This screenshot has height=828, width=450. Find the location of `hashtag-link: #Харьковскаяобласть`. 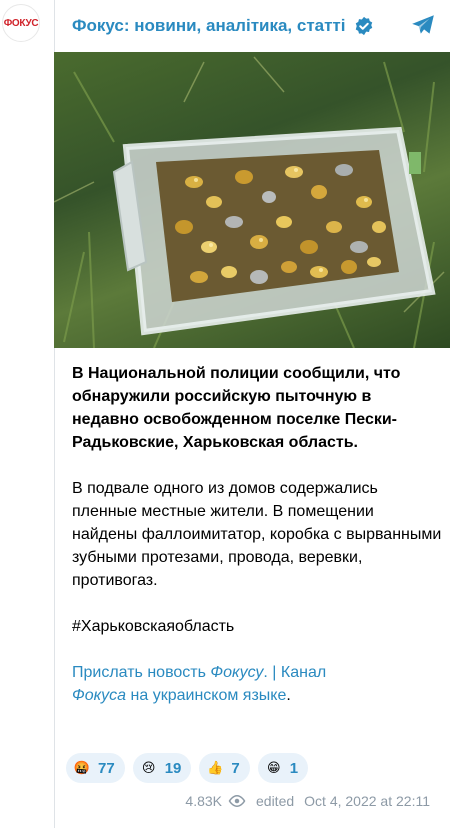

hashtag-link: #Харьковскаяобласть is located at coordinates (153, 626).